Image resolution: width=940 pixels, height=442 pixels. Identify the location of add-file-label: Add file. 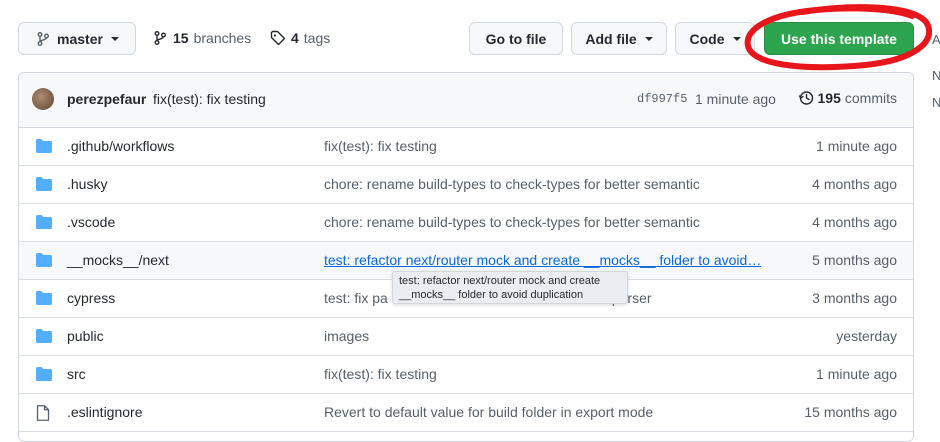
(611, 38).